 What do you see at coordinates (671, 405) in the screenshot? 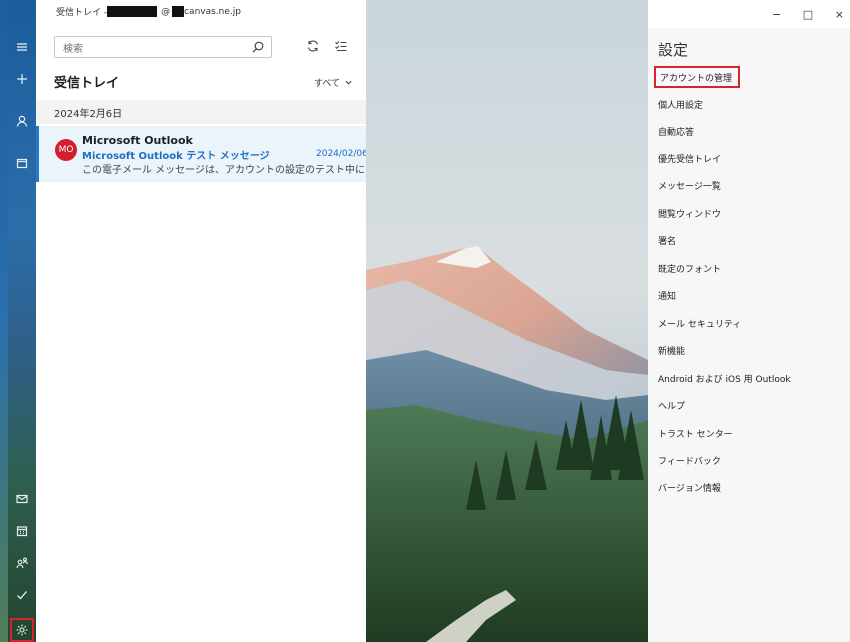
I see `settings-item-help: ヘルプ` at bounding box center [671, 405].